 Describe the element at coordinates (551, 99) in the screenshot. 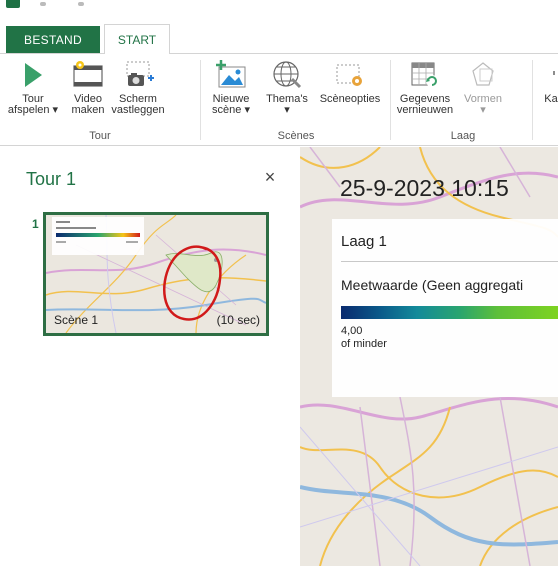

I see `truncated-button-label: Ka` at that location.